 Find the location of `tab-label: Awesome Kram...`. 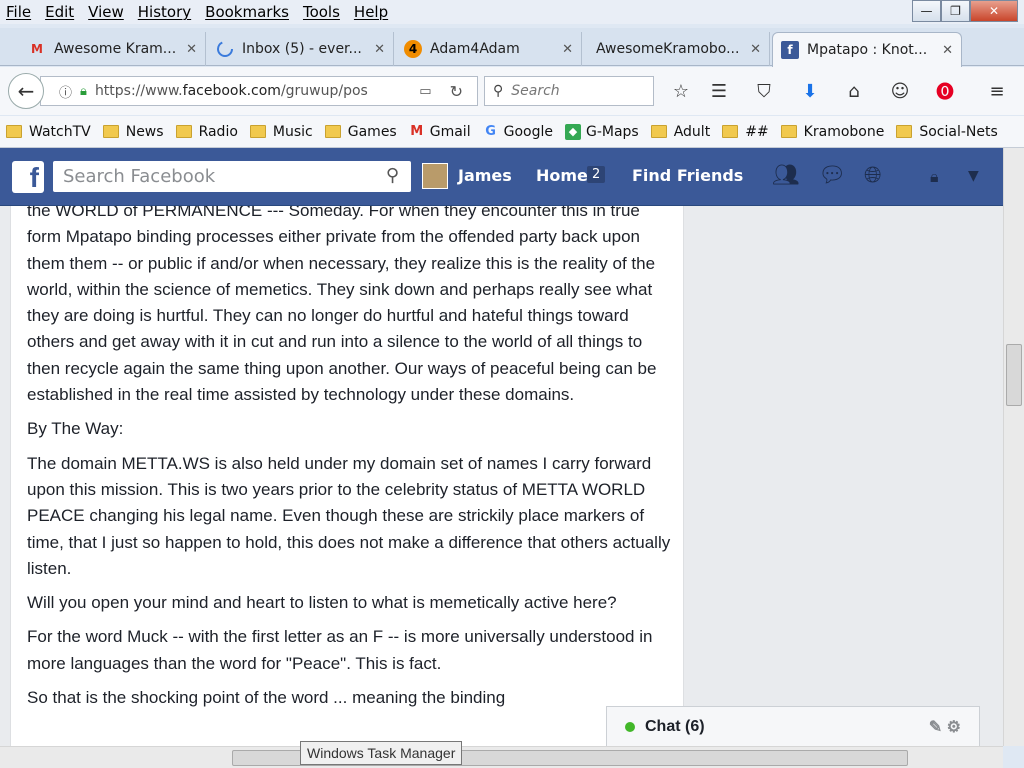

tab-label: Awesome Kram... is located at coordinates (115, 49).